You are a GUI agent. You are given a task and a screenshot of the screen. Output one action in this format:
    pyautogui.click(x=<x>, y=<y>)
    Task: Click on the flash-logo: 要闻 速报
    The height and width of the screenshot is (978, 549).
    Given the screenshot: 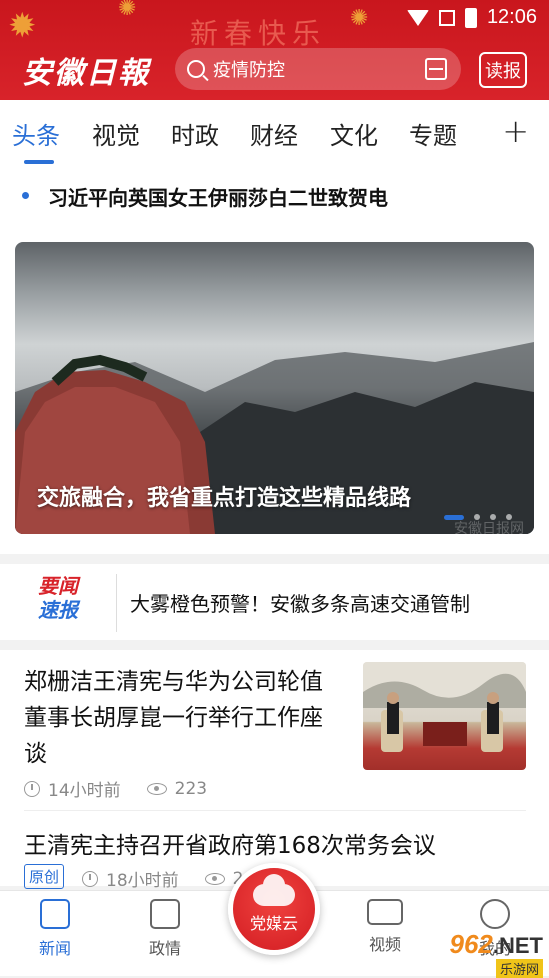 What is the action you would take?
    pyautogui.click(x=74, y=598)
    